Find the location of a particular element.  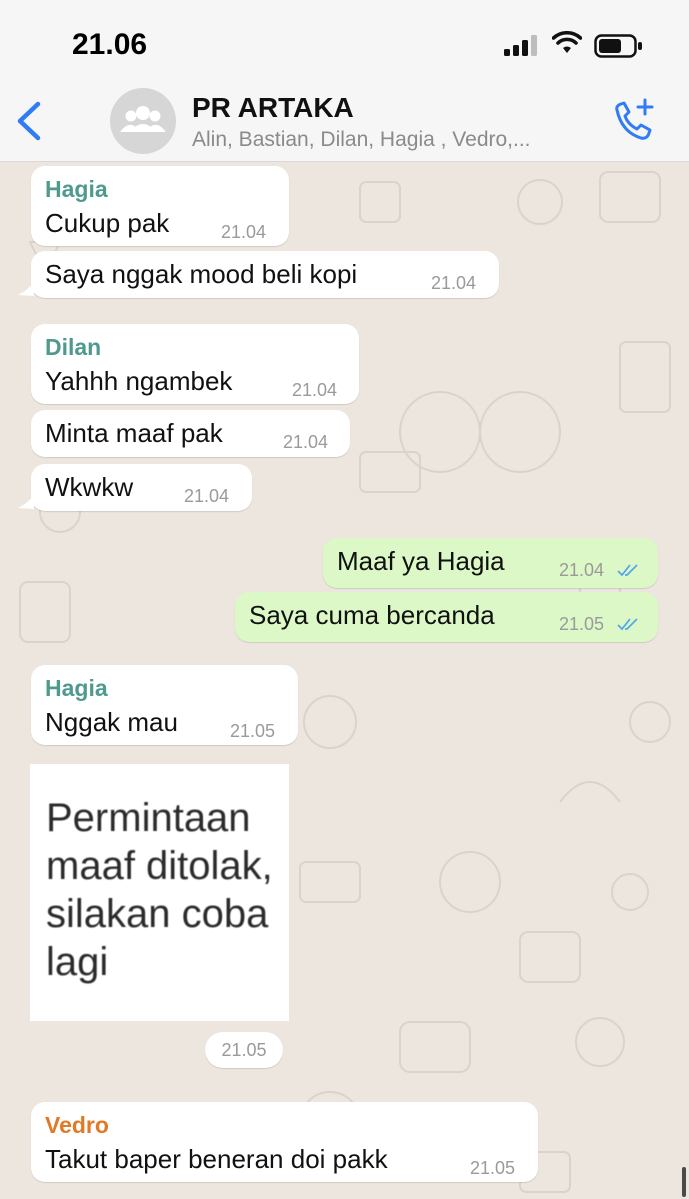

message-bubble: Dilan Yahhh ngambek 21.04 is located at coordinates (195, 364).